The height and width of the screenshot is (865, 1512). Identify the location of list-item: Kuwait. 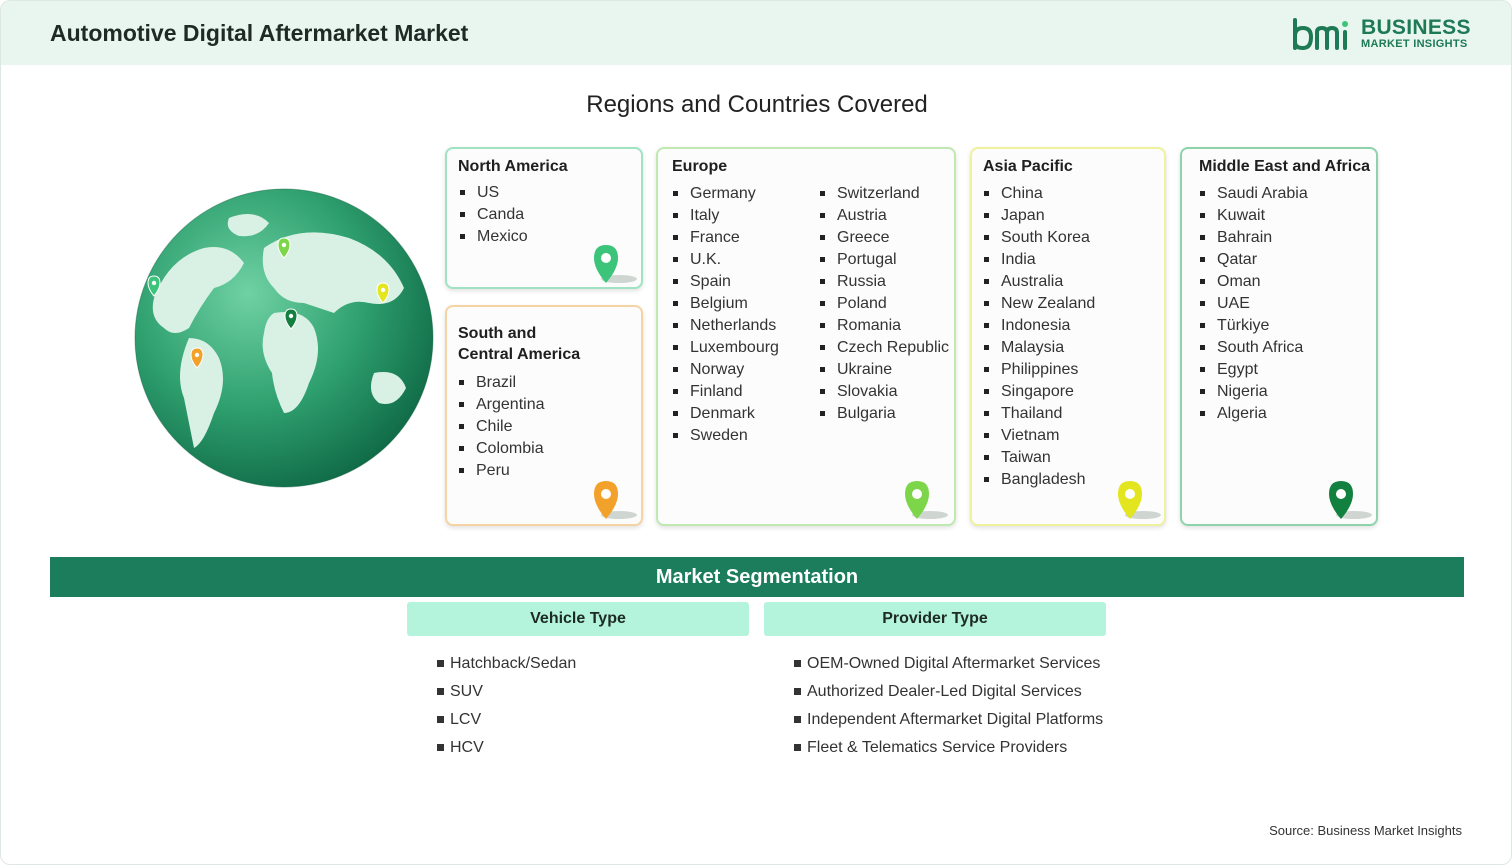
(1254, 216).